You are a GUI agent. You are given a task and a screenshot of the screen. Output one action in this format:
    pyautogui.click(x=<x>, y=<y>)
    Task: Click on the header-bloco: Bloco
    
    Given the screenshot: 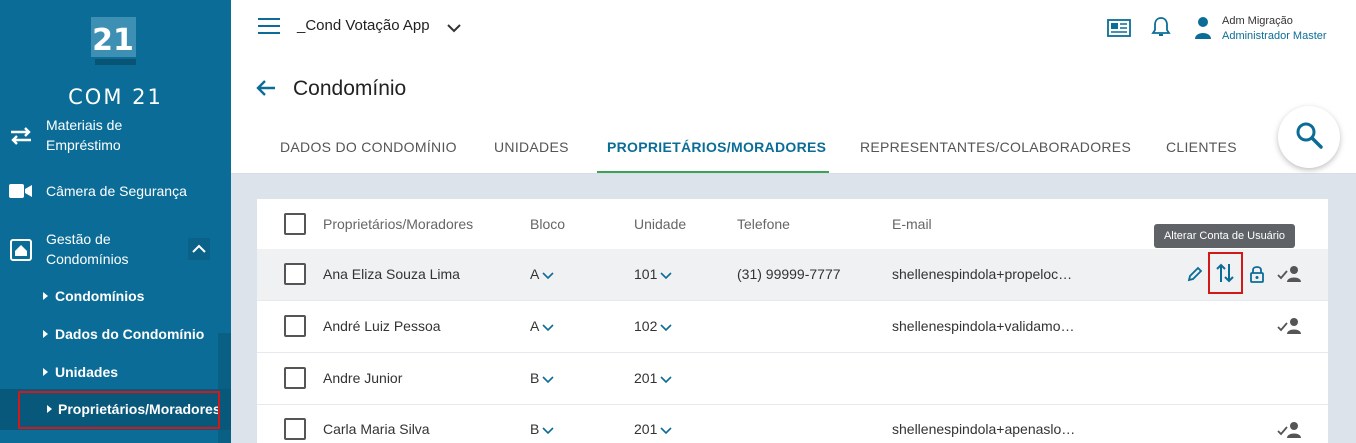 What is the action you would take?
    pyautogui.click(x=547, y=224)
    